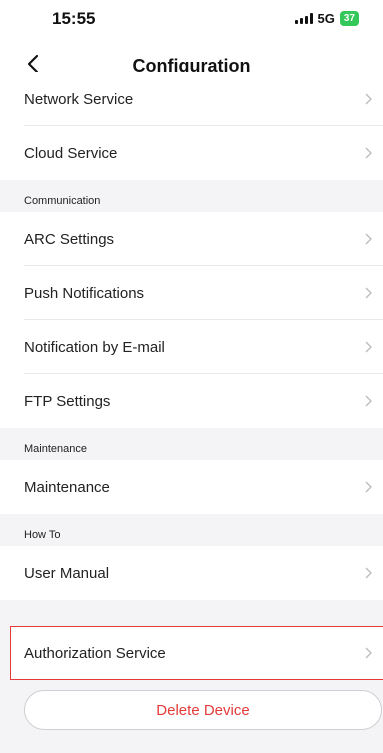  What do you see at coordinates (191, 22) in the screenshot?
I see `status-bar: 15:55 5G 37` at bounding box center [191, 22].